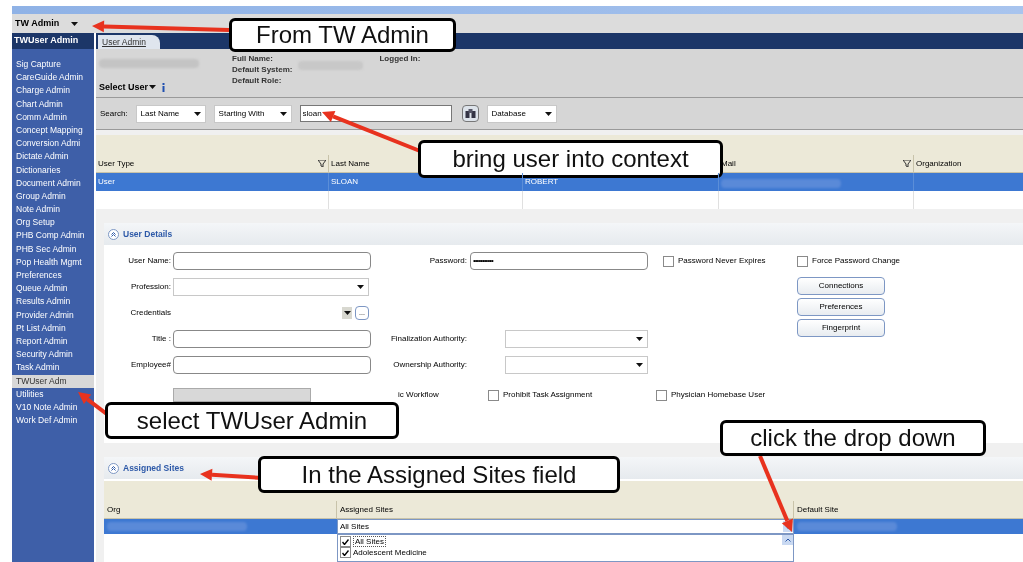  Describe the element at coordinates (149, 261) in the screenshot. I see `field-label: User Name:` at that location.